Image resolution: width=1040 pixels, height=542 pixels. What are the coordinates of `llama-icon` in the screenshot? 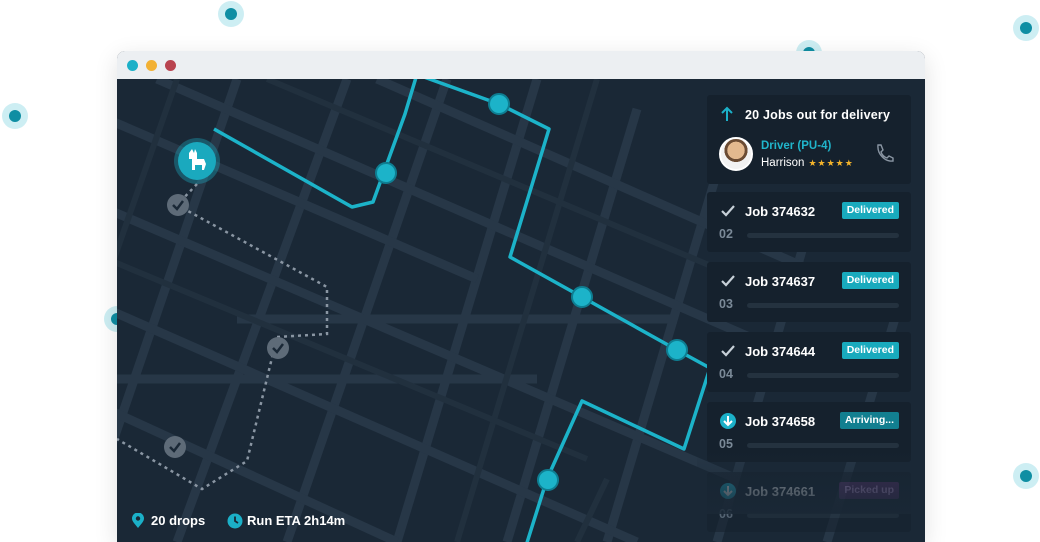 It's located at (197, 161).